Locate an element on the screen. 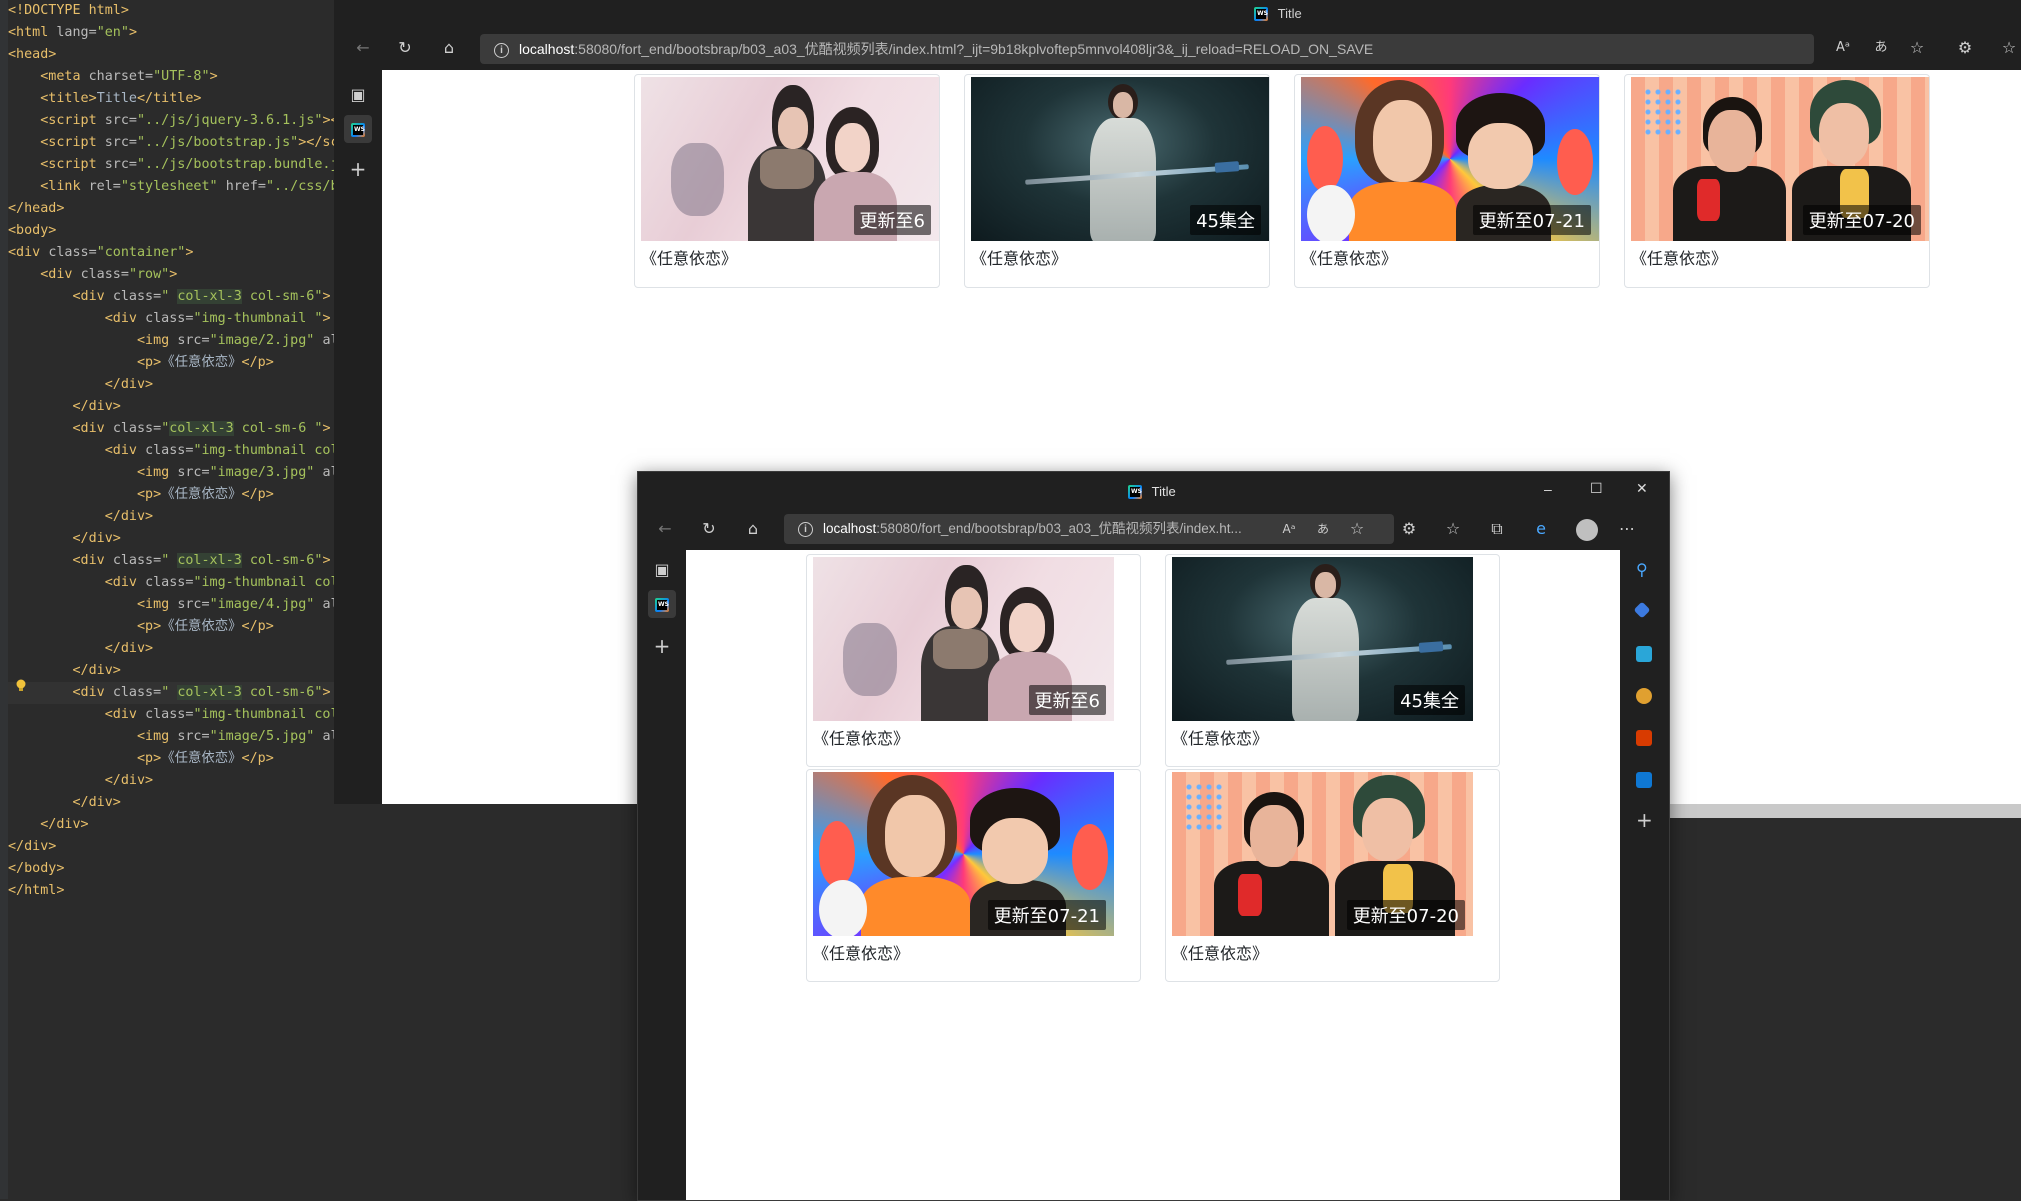 This screenshot has height=1201, width=2021. code-line: </head> is located at coordinates (36, 209).